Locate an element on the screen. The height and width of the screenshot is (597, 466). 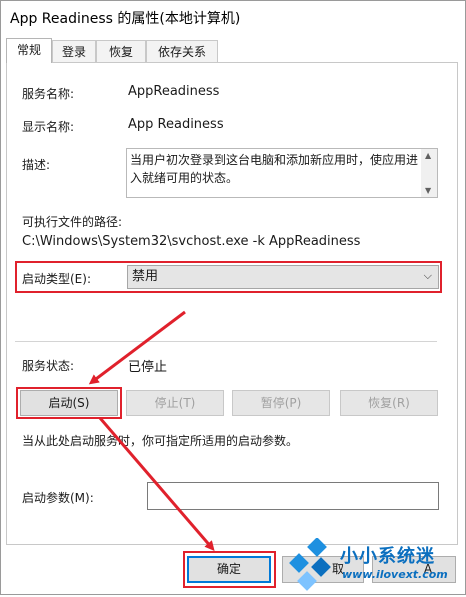
watermark: 小小系统迷 www.ilovext.com is located at coordinates (374, 567).